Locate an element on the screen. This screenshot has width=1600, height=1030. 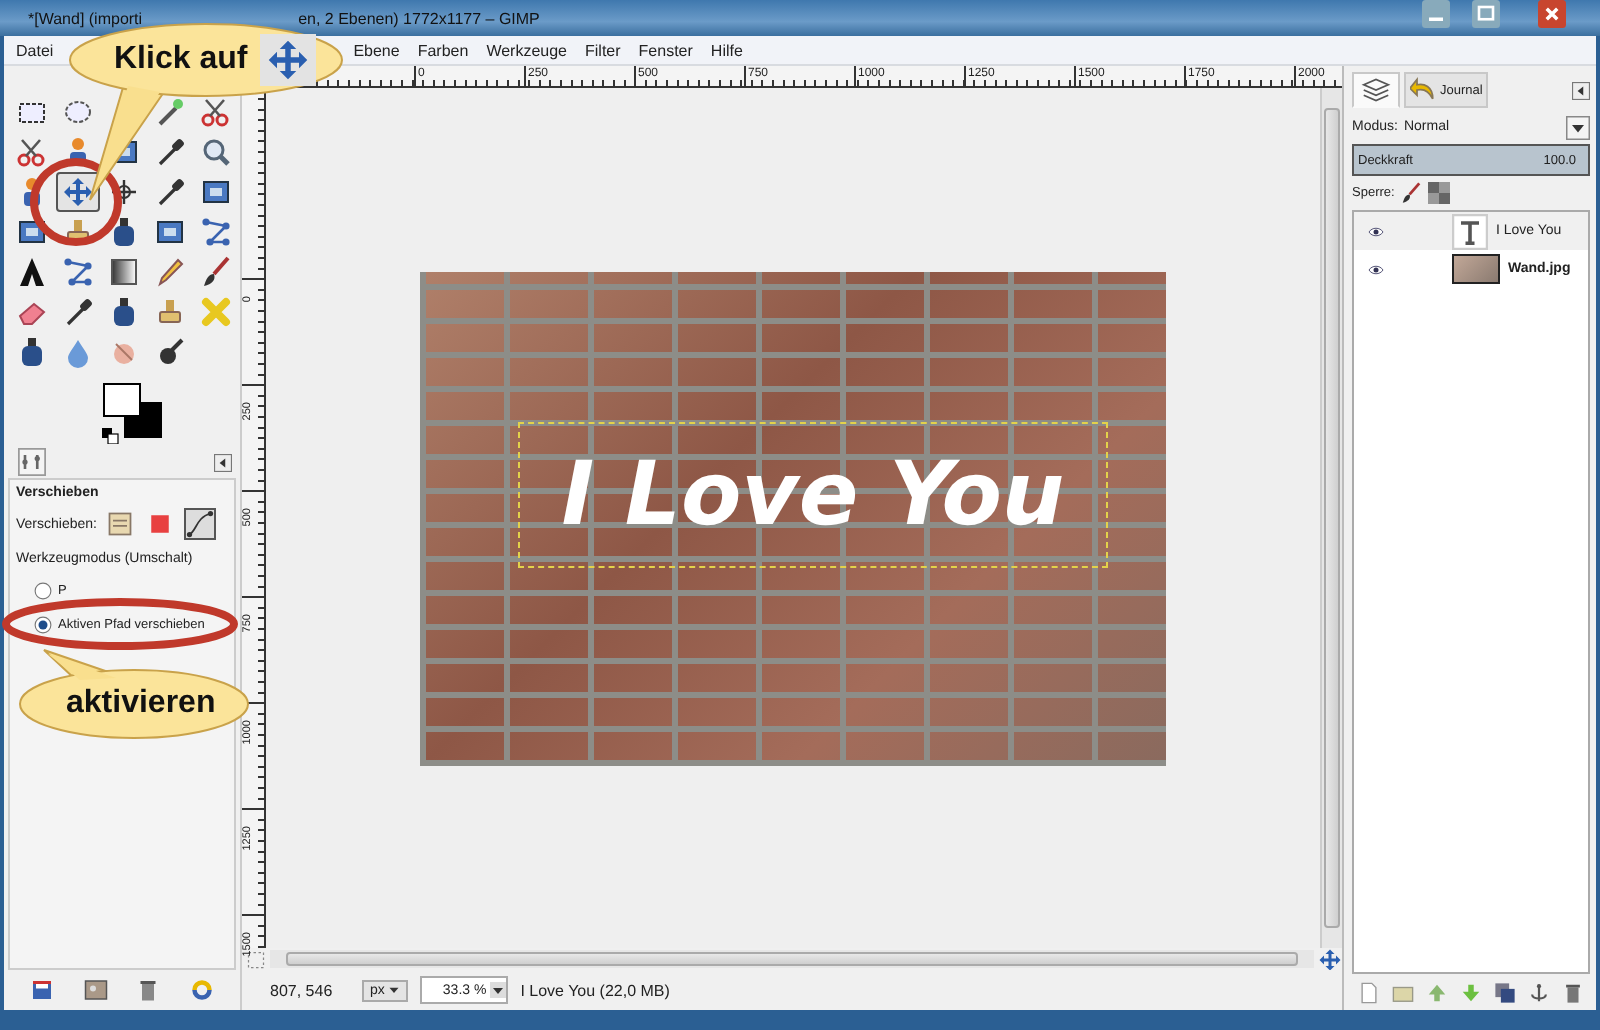
brick-thumbnail is located at coordinates (1476, 269).